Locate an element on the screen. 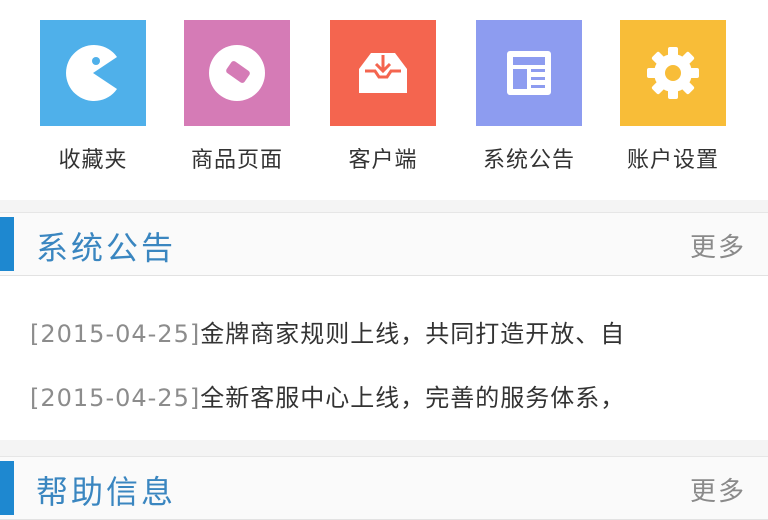 The image size is (768, 520). help-header: 帮助信息 更多 is located at coordinates (384, 488).